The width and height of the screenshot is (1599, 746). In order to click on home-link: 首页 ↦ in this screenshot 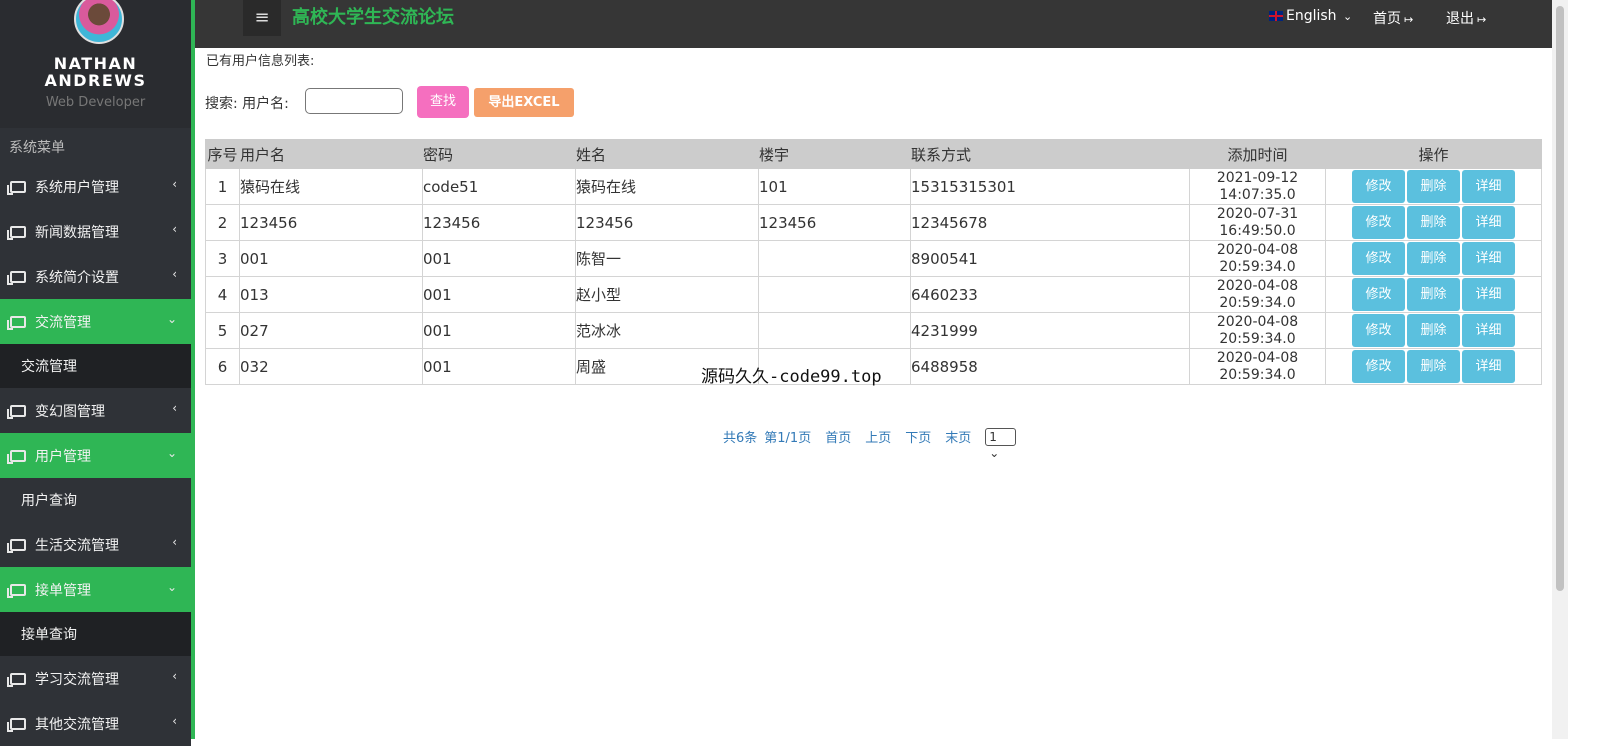, I will do `click(1393, 18)`.